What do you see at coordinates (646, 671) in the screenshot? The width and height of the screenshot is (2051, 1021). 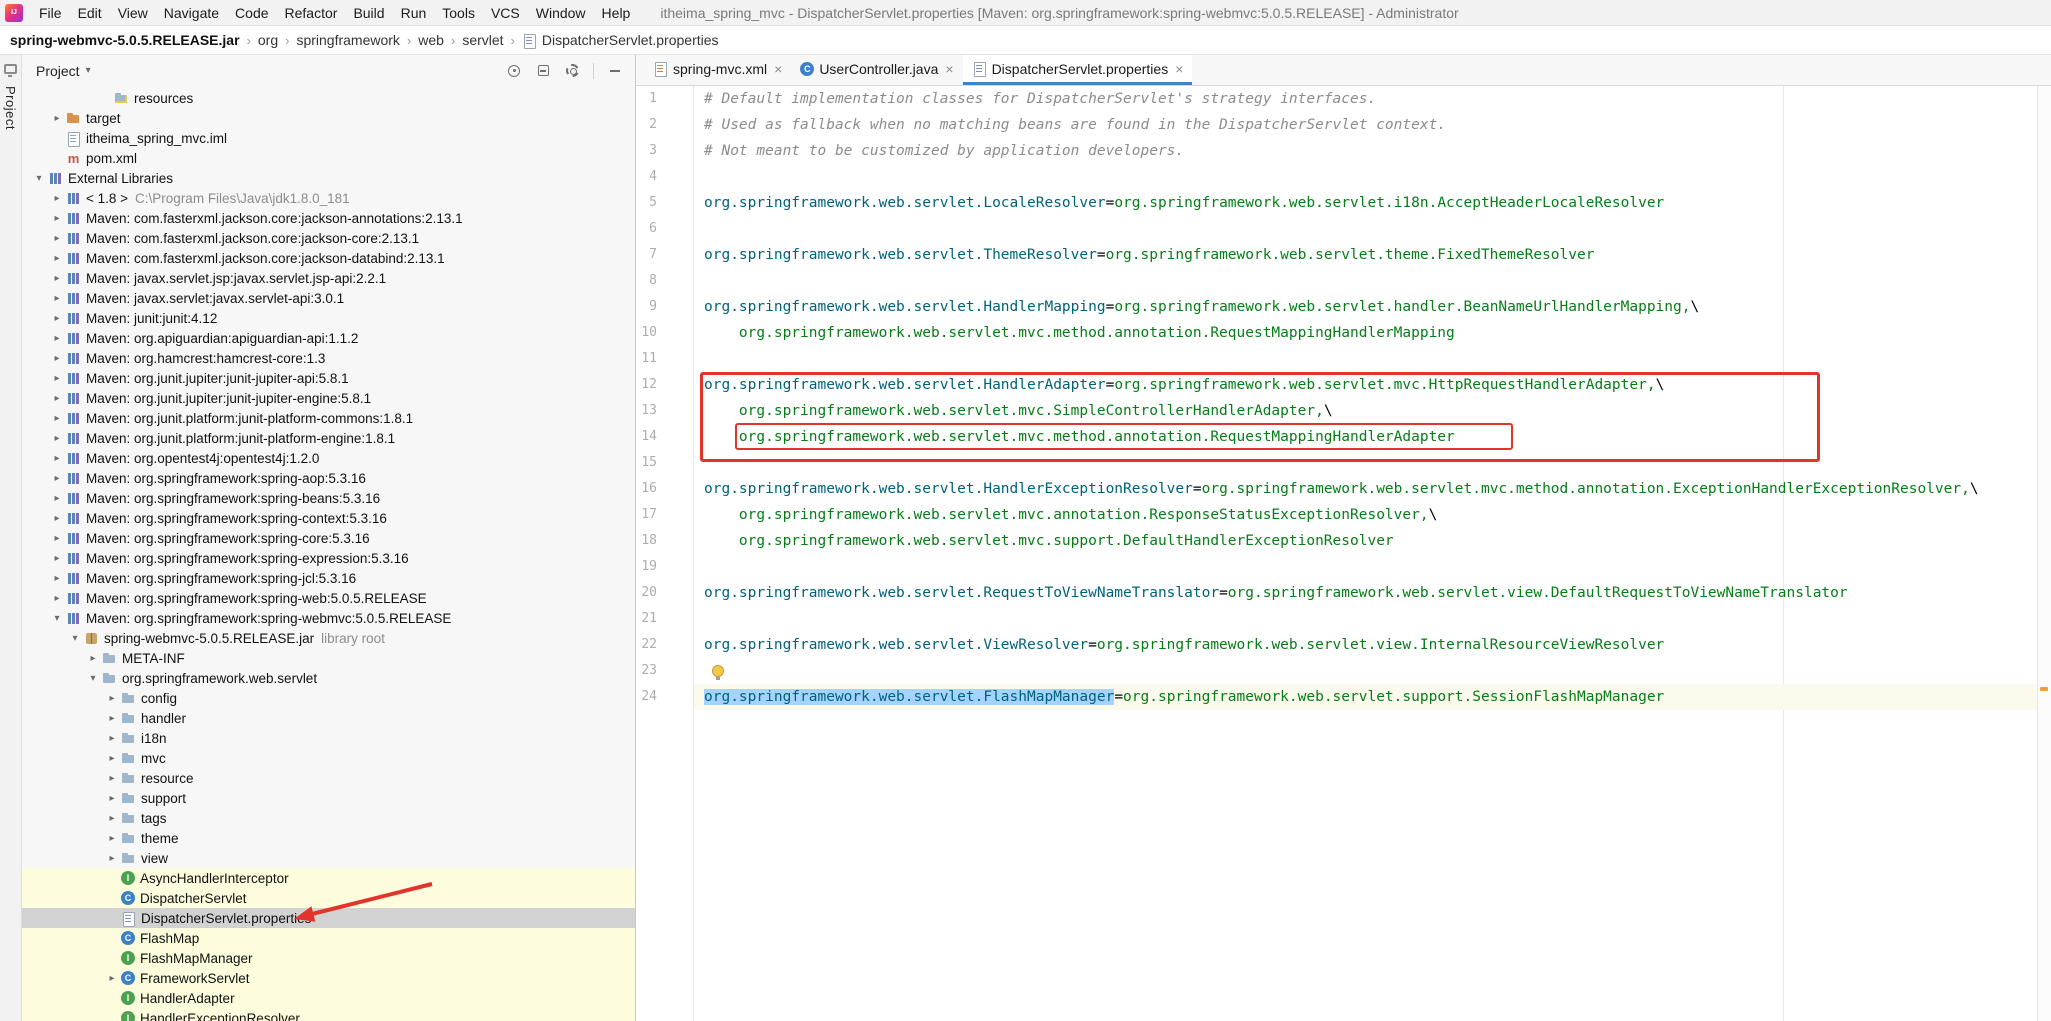 I see `line-number: 23` at bounding box center [646, 671].